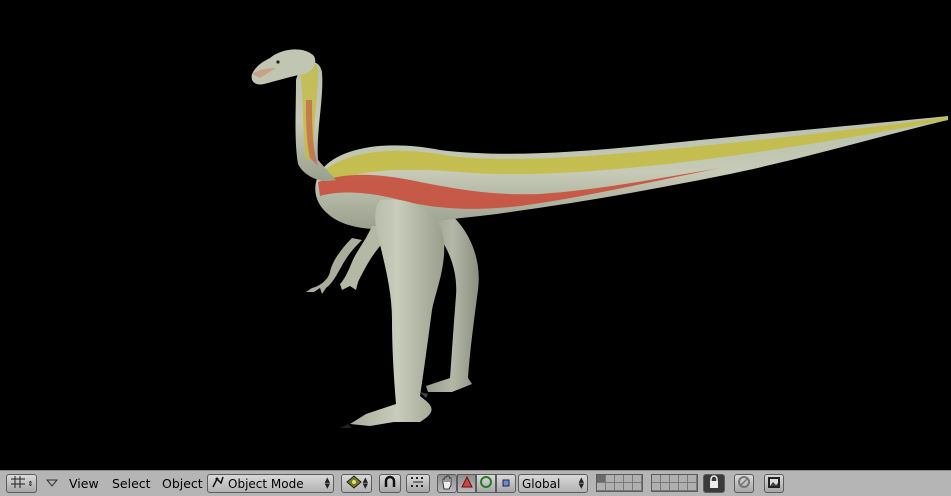 The height and width of the screenshot is (496, 951). I want to click on magnet-icon, so click(390, 483).